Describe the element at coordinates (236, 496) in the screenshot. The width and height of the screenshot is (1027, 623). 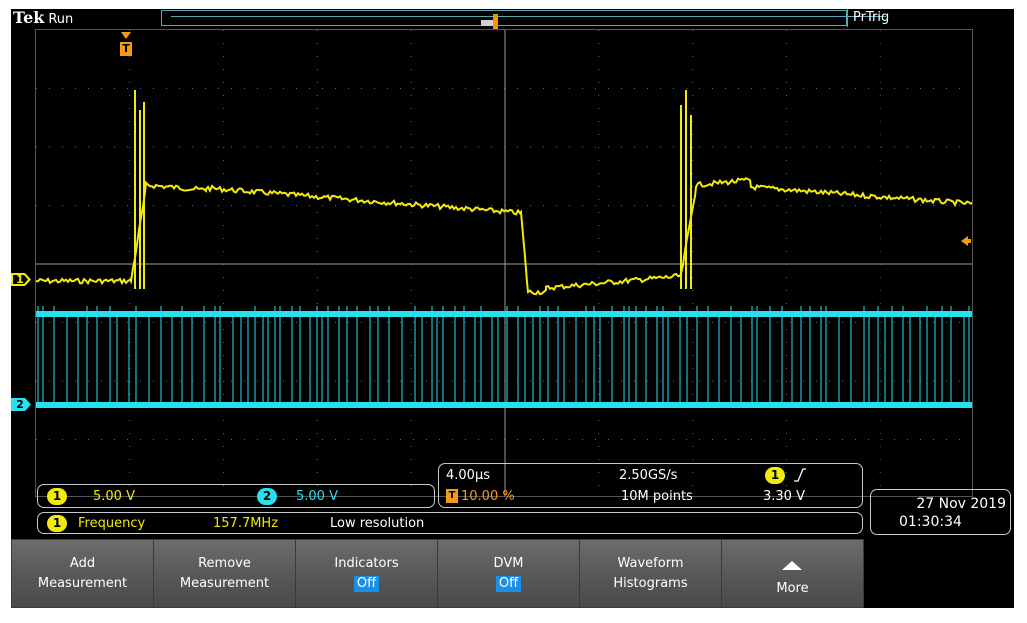
I see `channel-scale-panel: 1 5.00 V 2 5.00 V` at that location.